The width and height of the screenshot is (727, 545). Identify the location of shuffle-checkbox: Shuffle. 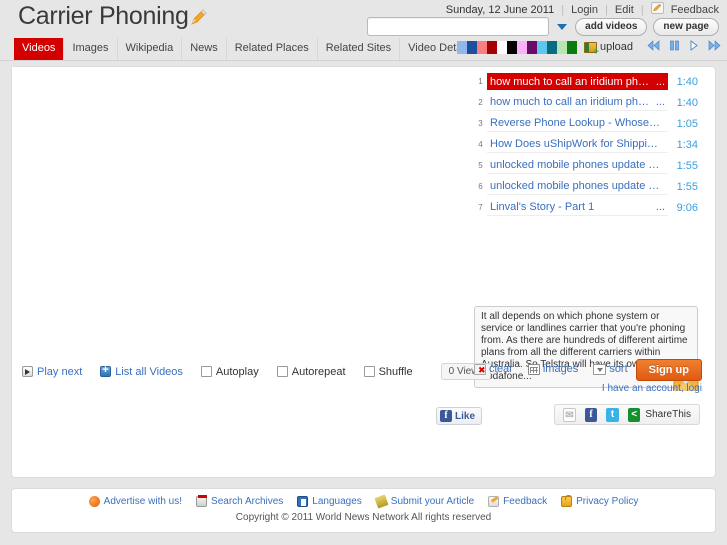
(388, 371).